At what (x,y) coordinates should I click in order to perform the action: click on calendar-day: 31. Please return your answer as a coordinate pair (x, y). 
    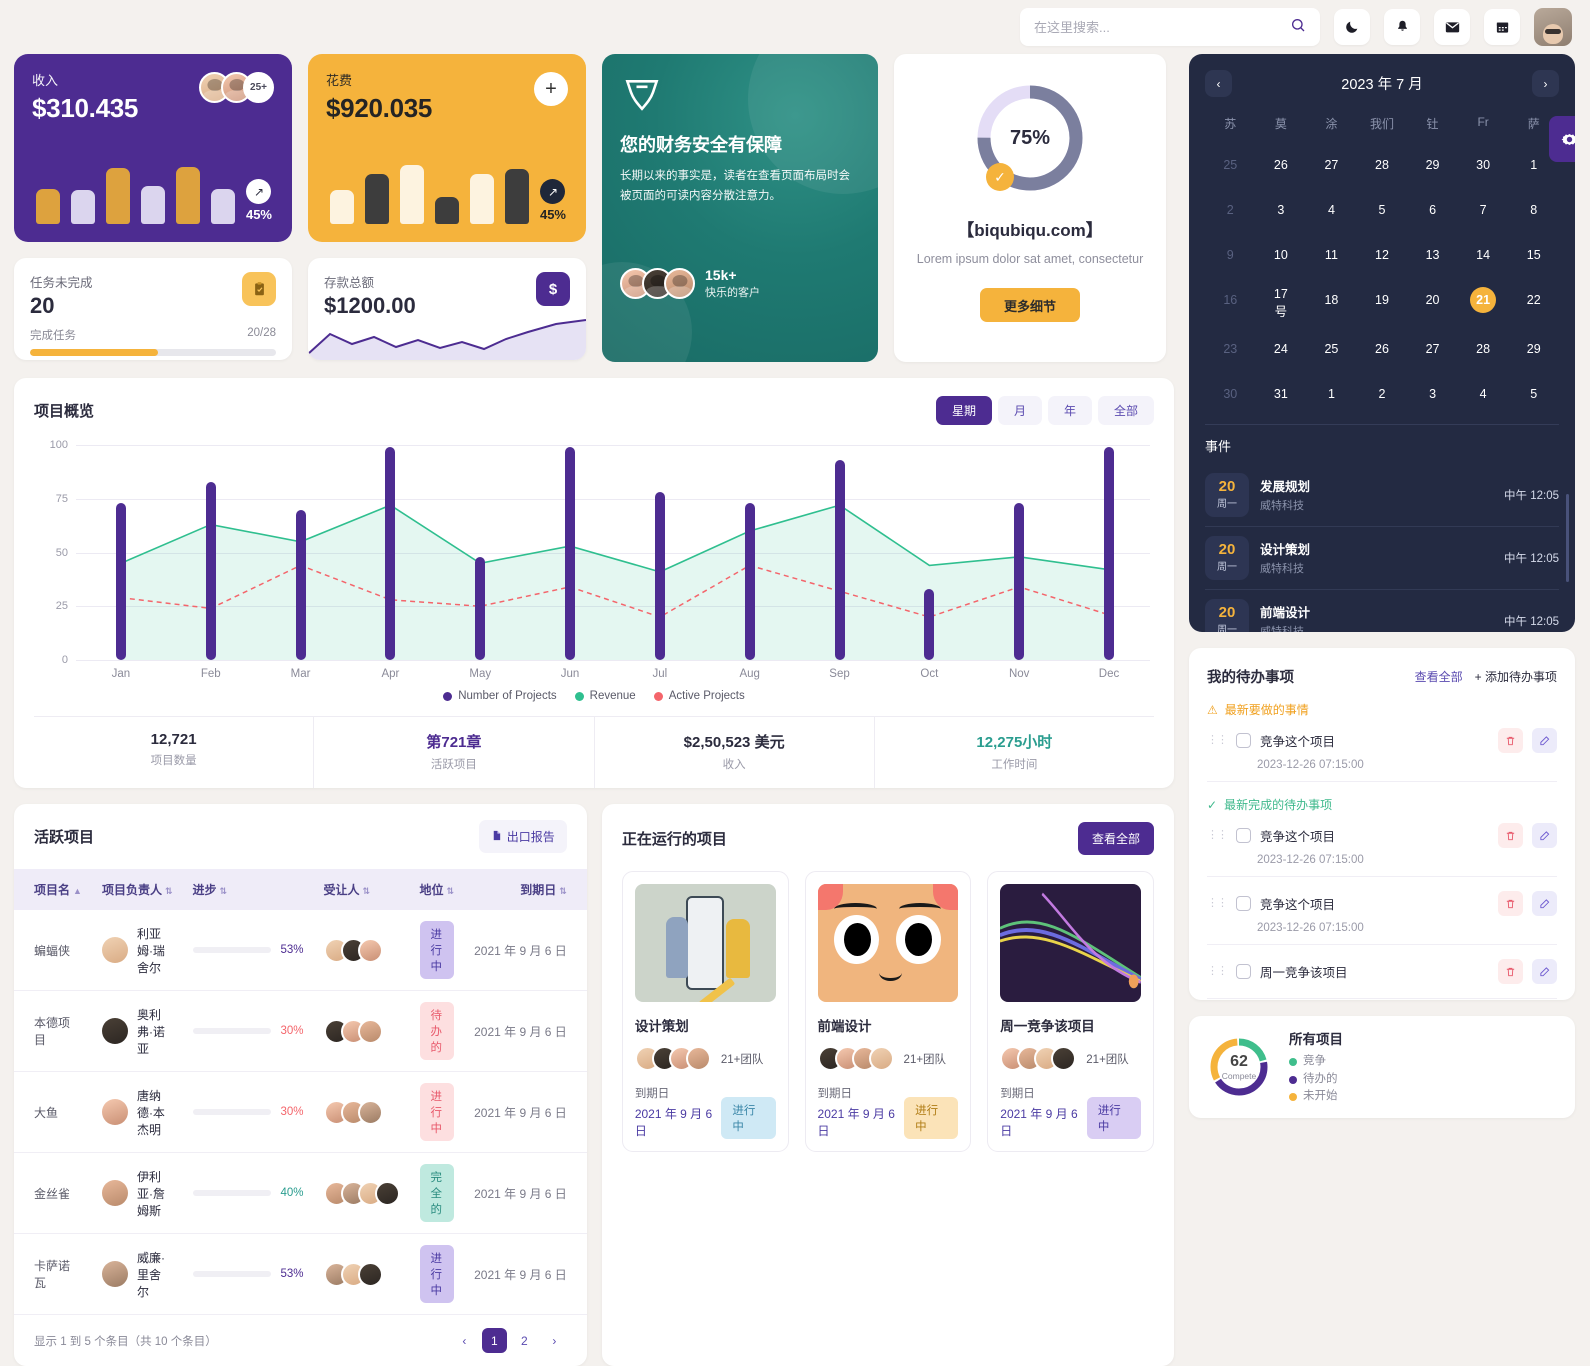
    Looking at the image, I should click on (1281, 394).